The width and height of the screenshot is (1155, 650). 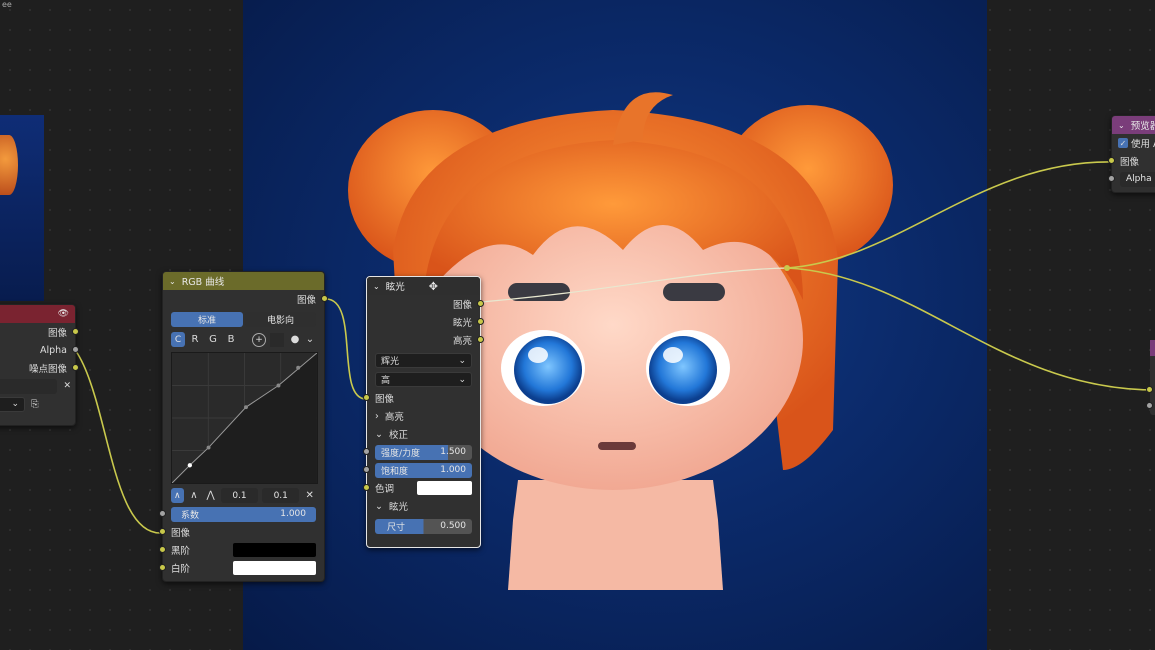 I want to click on layer-field, so click(x=29, y=386).